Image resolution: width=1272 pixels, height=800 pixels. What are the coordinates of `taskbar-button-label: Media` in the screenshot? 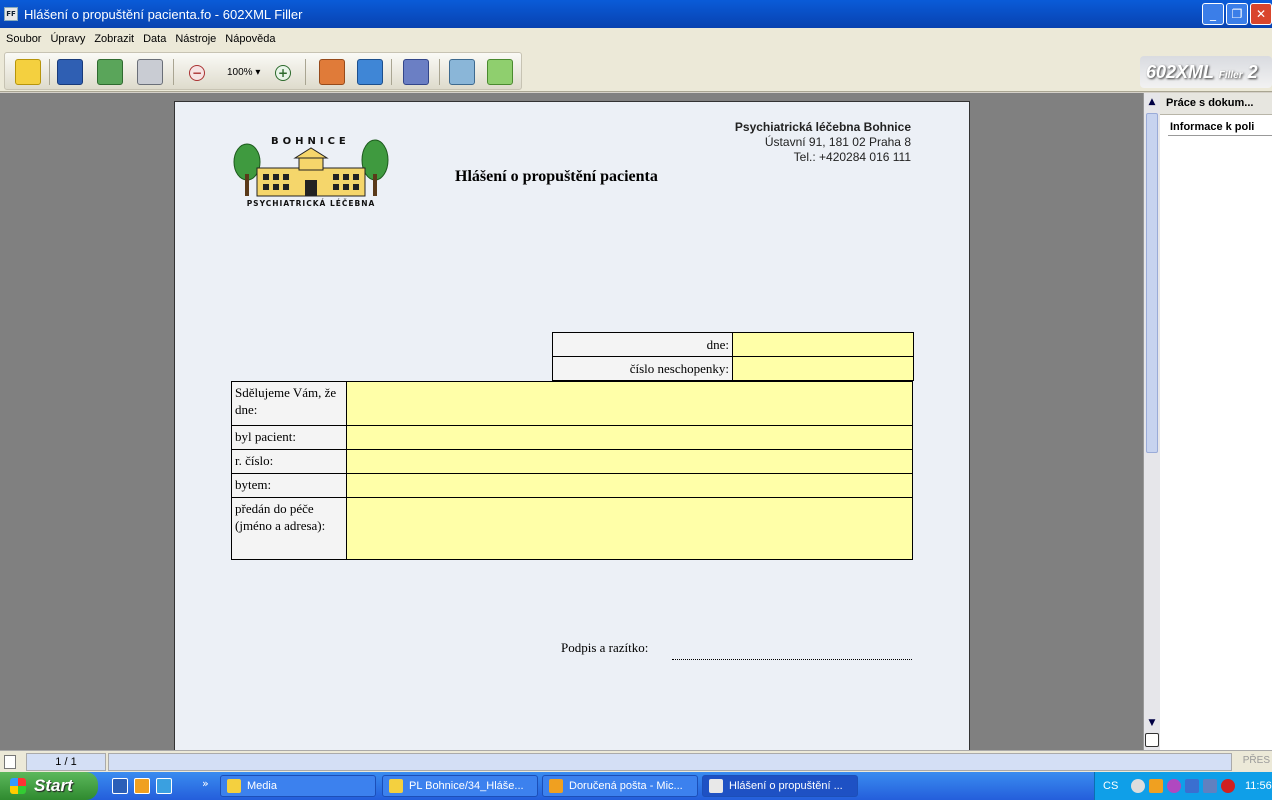 It's located at (262, 786).